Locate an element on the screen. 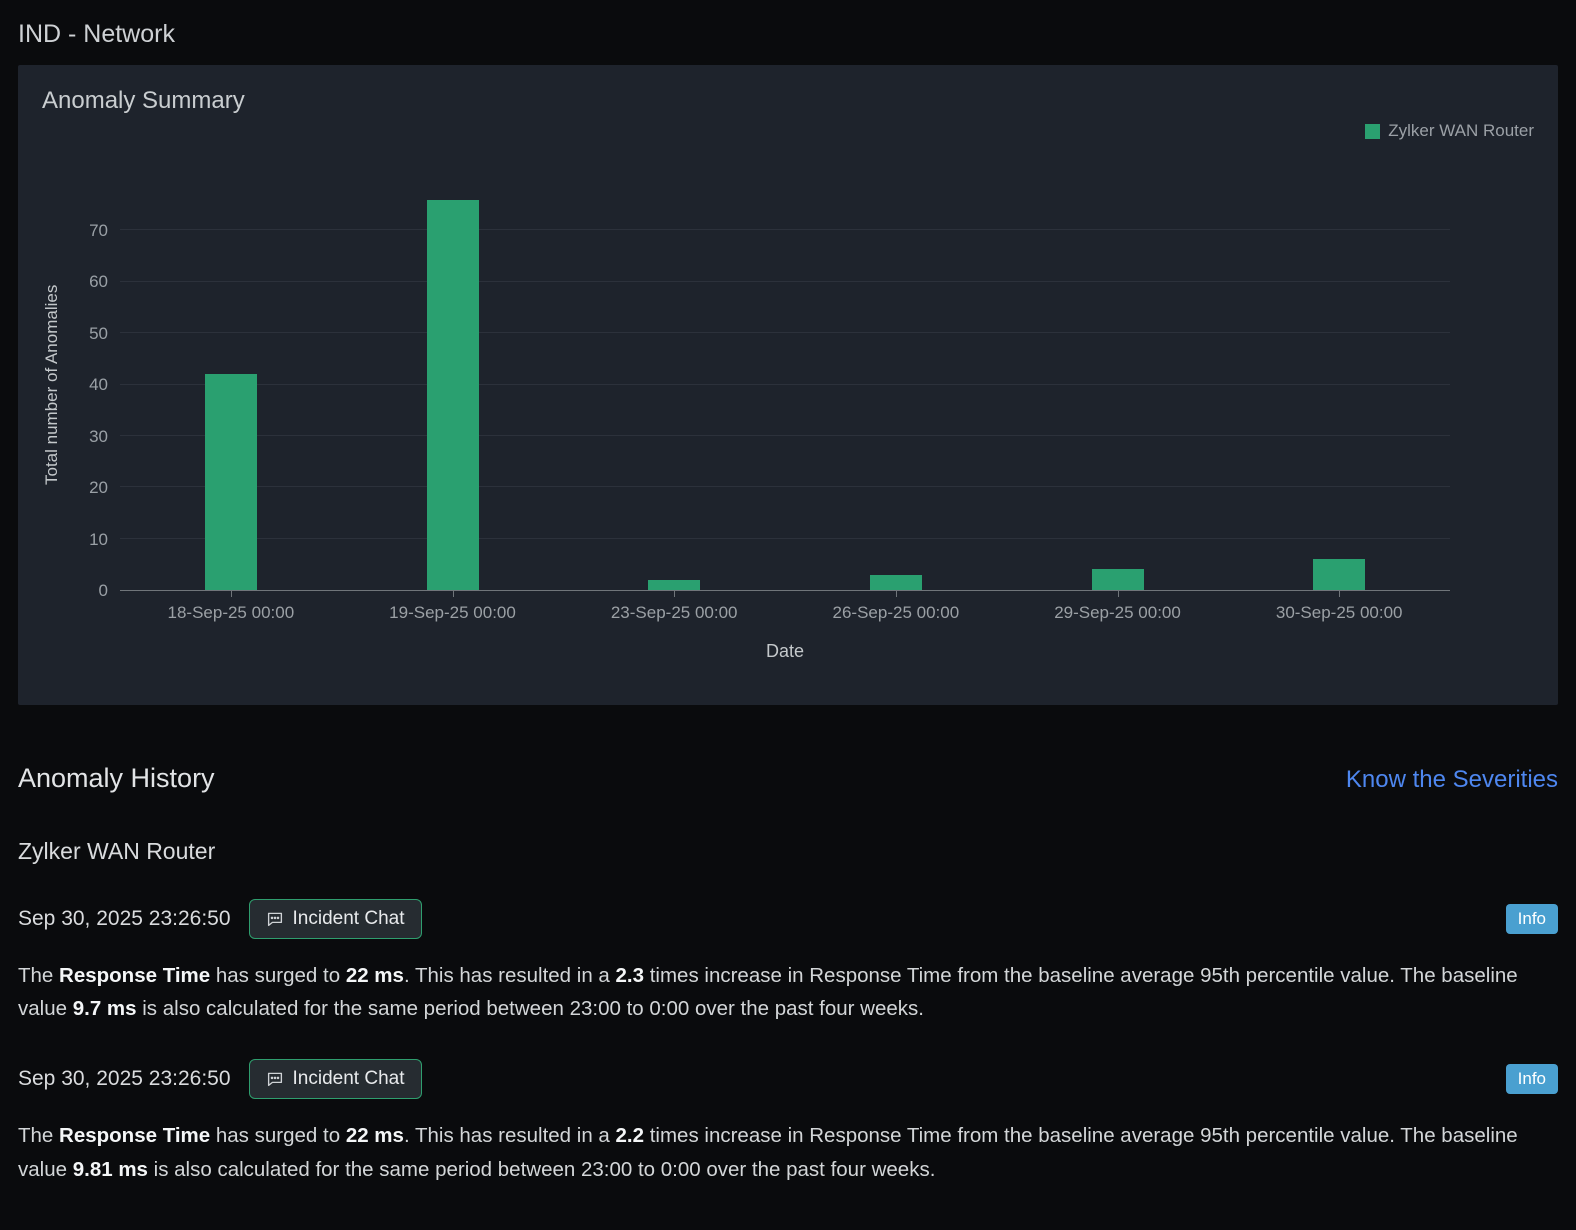 This screenshot has height=1230, width=1576. bar-19-Sep-25 00:00 is located at coordinates (452, 394).